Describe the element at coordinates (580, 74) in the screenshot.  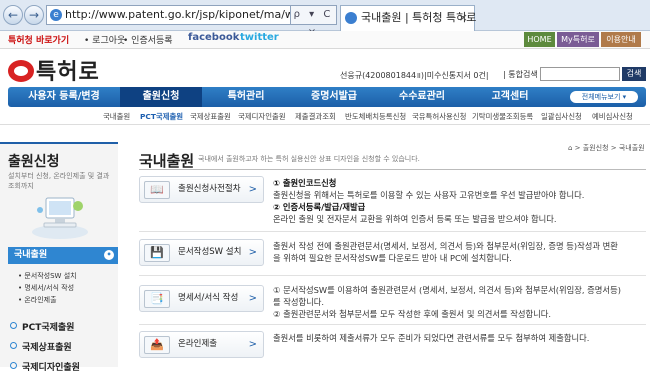
I see `search-input` at that location.